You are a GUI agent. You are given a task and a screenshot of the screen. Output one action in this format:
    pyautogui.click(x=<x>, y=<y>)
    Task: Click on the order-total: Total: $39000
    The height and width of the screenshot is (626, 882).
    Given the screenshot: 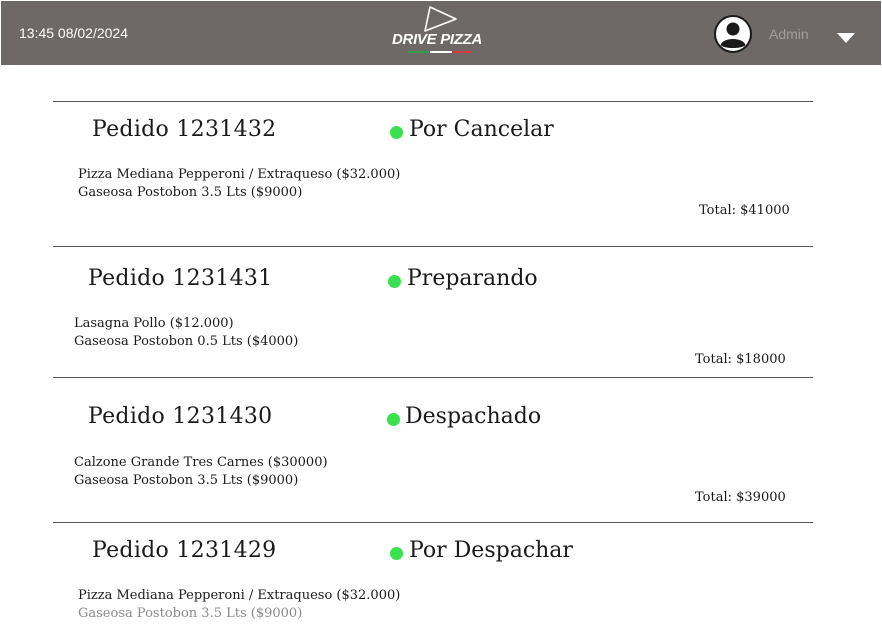 What is the action you would take?
    pyautogui.click(x=740, y=497)
    